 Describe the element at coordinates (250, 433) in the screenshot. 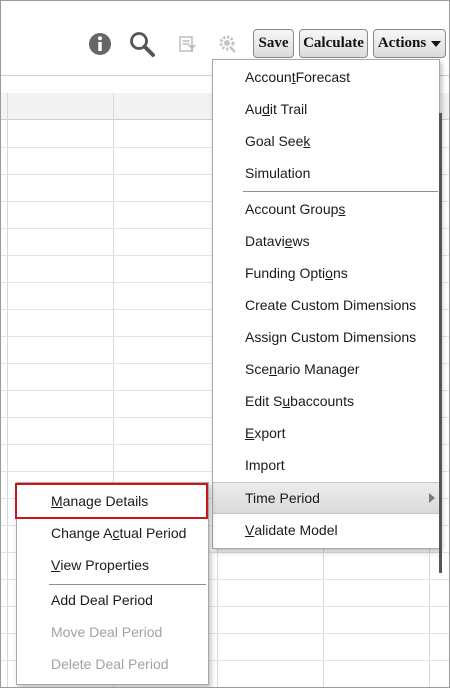

I see `menu-item-mnemonic: E` at that location.